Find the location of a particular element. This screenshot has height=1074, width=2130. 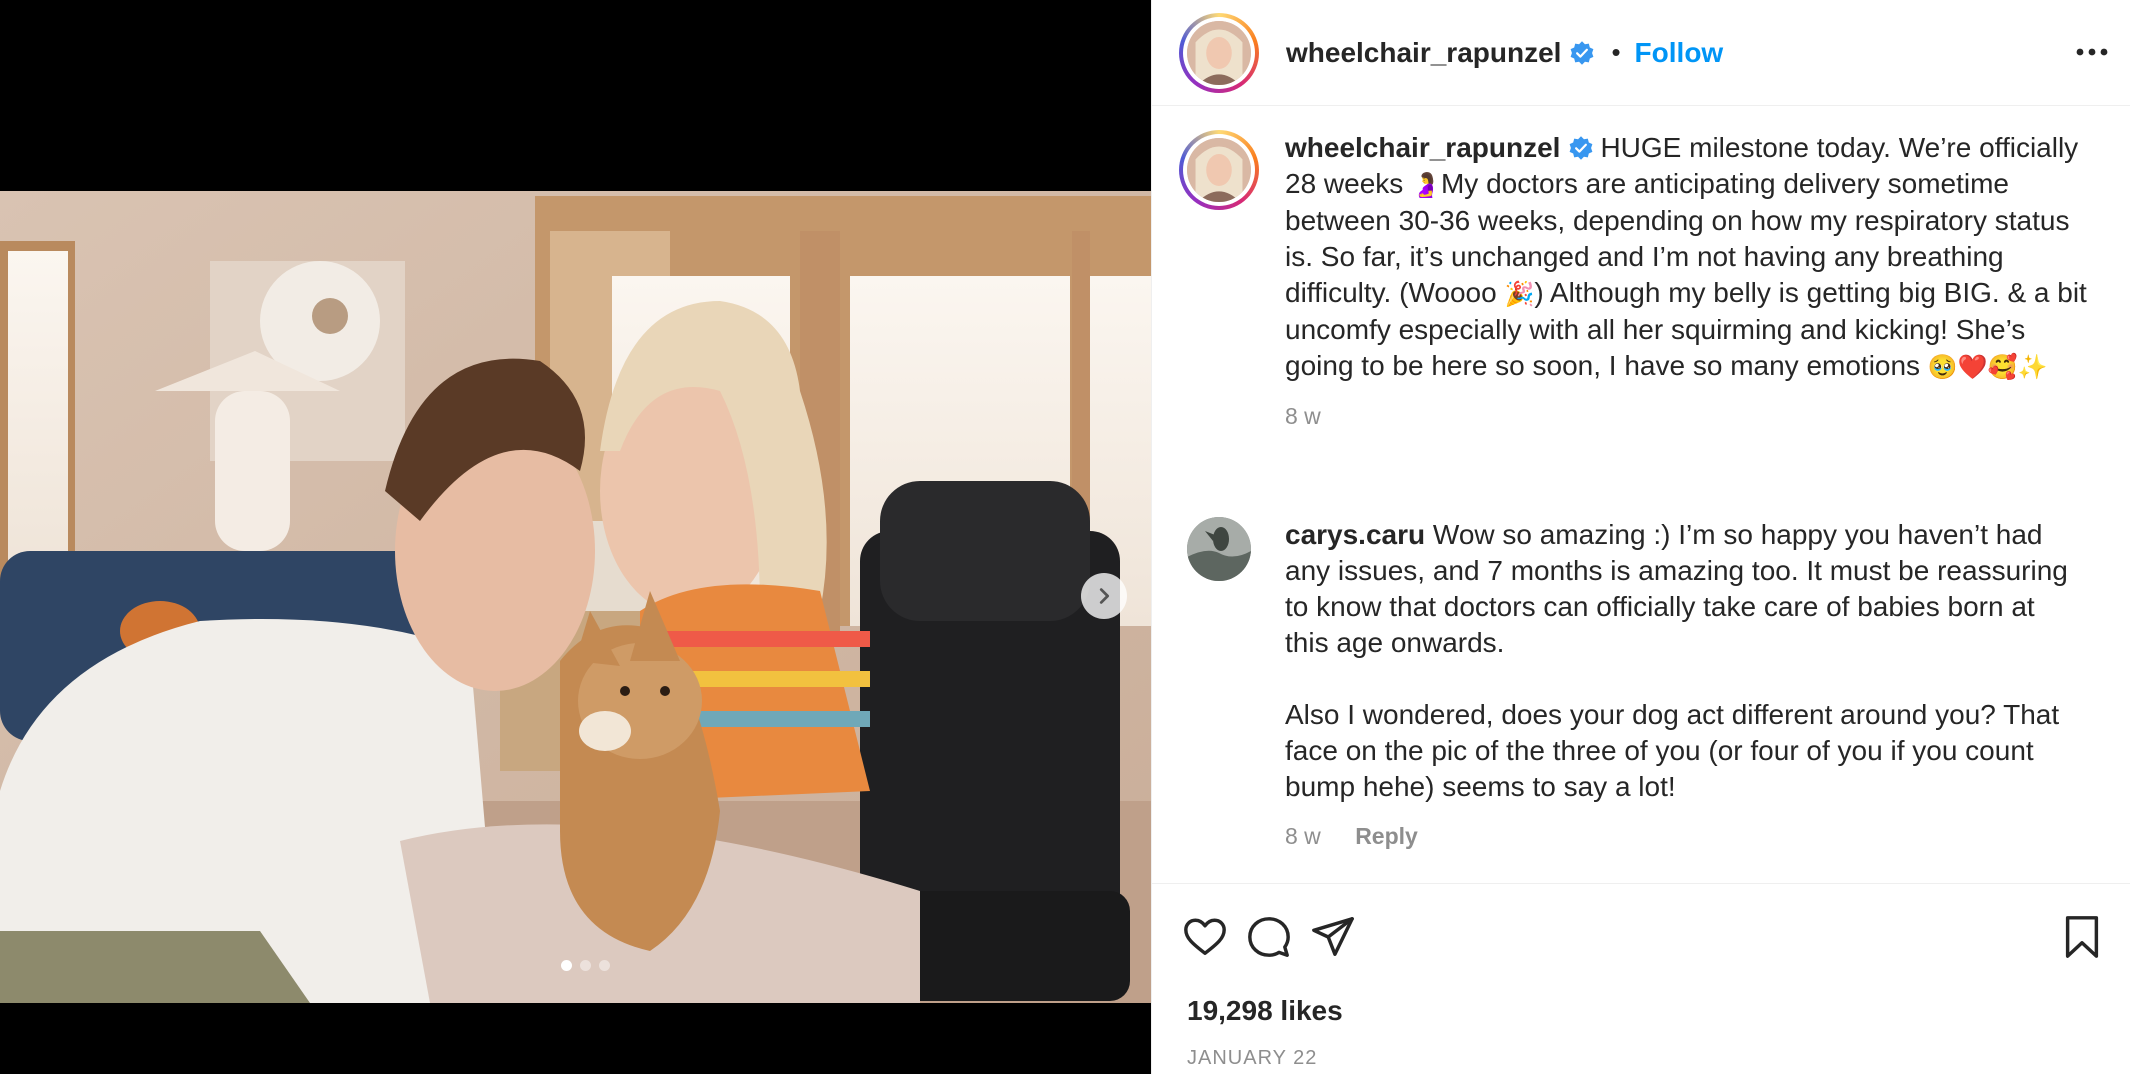

pregnant-emoji: 🤰 is located at coordinates (1426, 185).